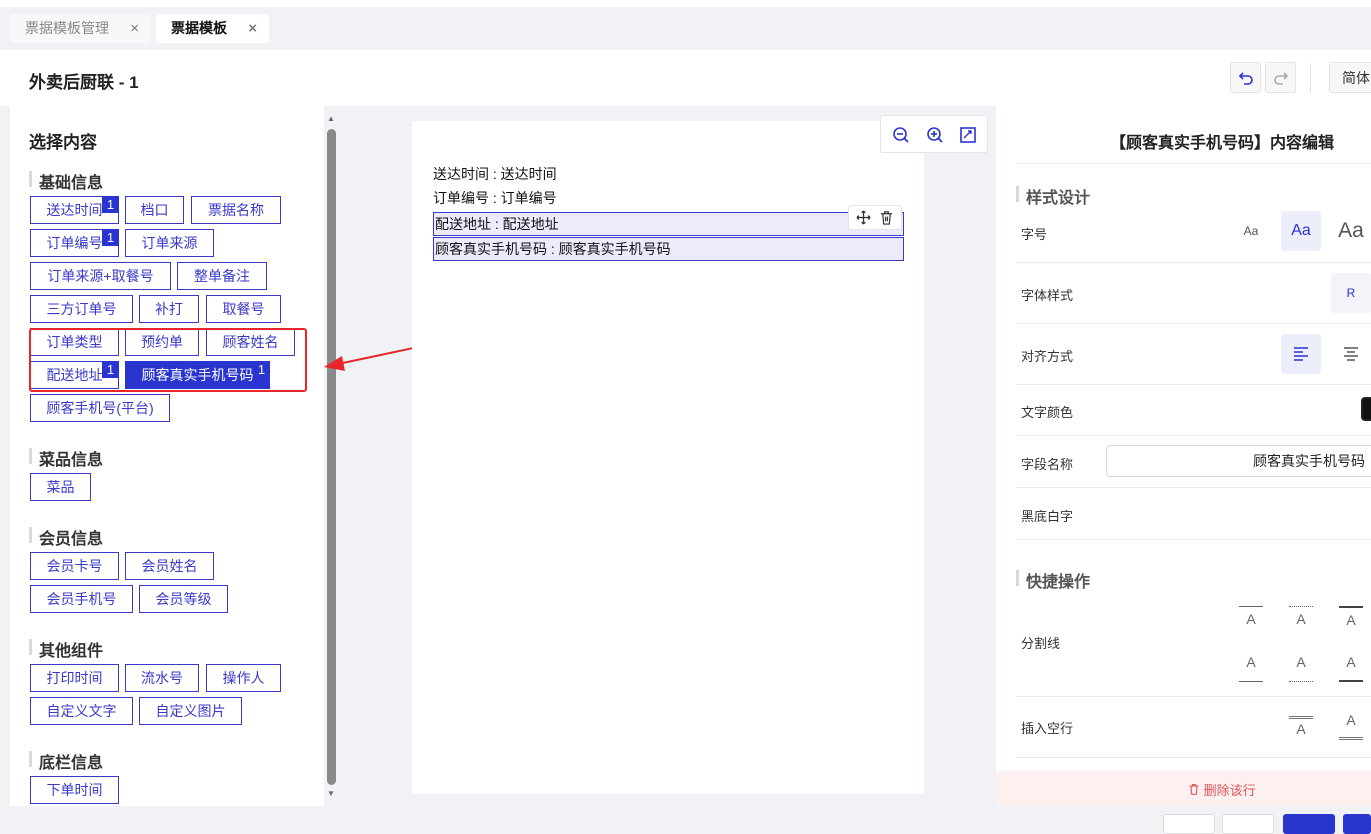 This screenshot has width=1371, height=834. I want to click on preview-line: 送达时间, so click(495, 174).